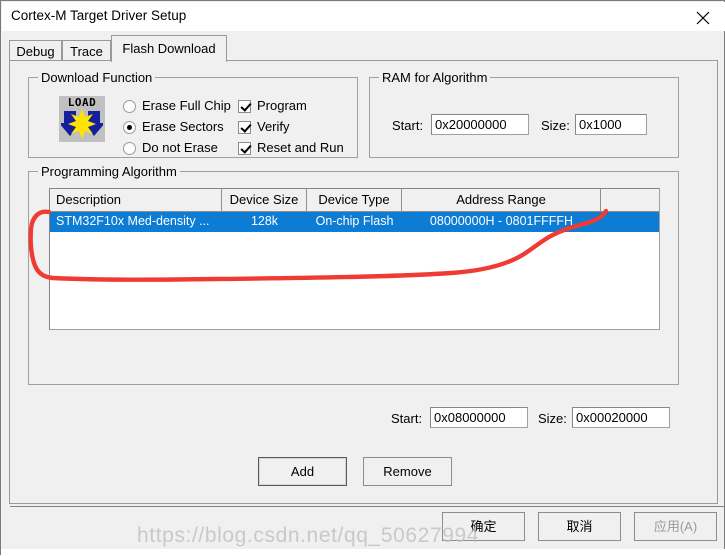 The height and width of the screenshot is (556, 725). I want to click on remove-button: Remove, so click(407, 471).